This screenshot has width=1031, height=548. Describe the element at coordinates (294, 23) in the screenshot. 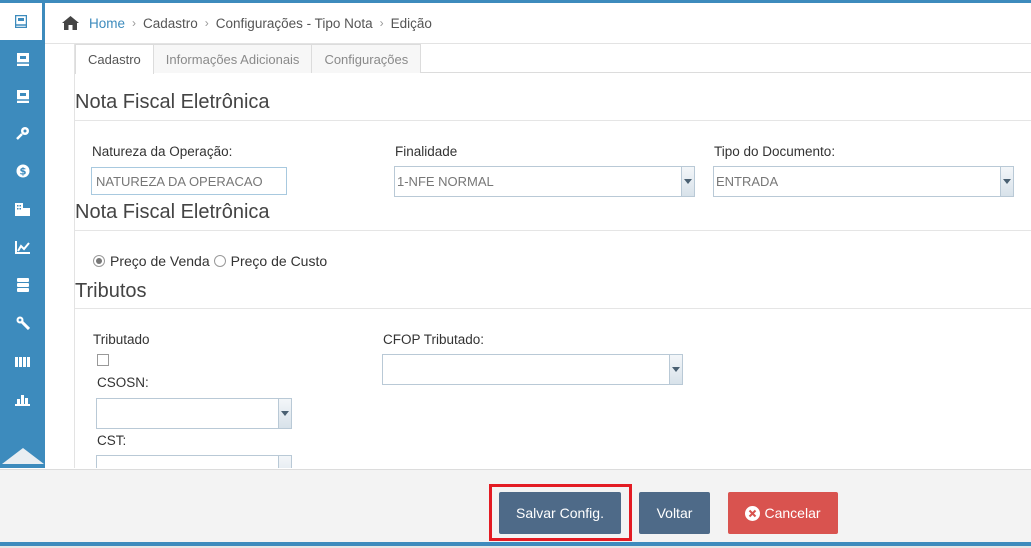

I see `breadcrumb-item: Configurações - Tipo Nota` at that location.